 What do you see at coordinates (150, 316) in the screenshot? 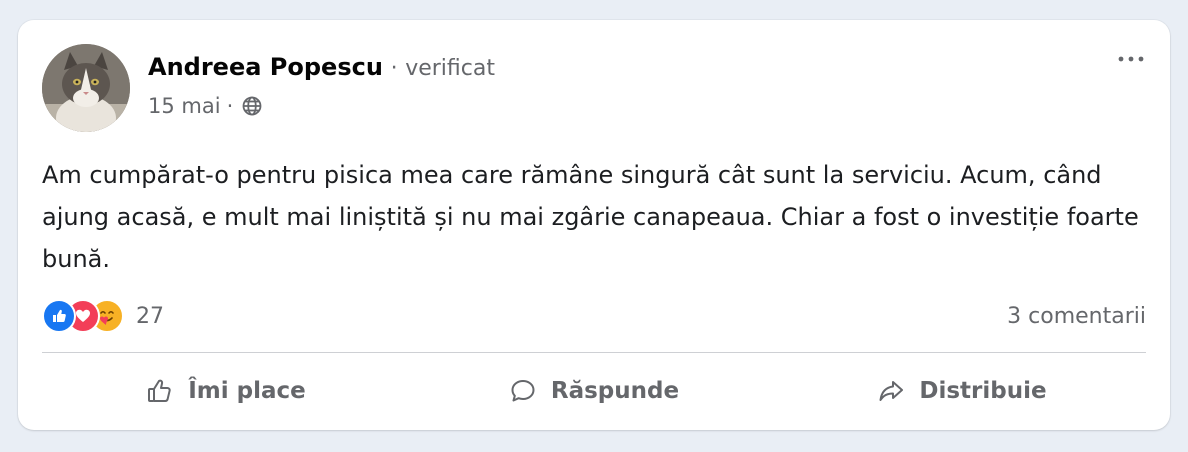
I see `reaction-count: 27` at bounding box center [150, 316].